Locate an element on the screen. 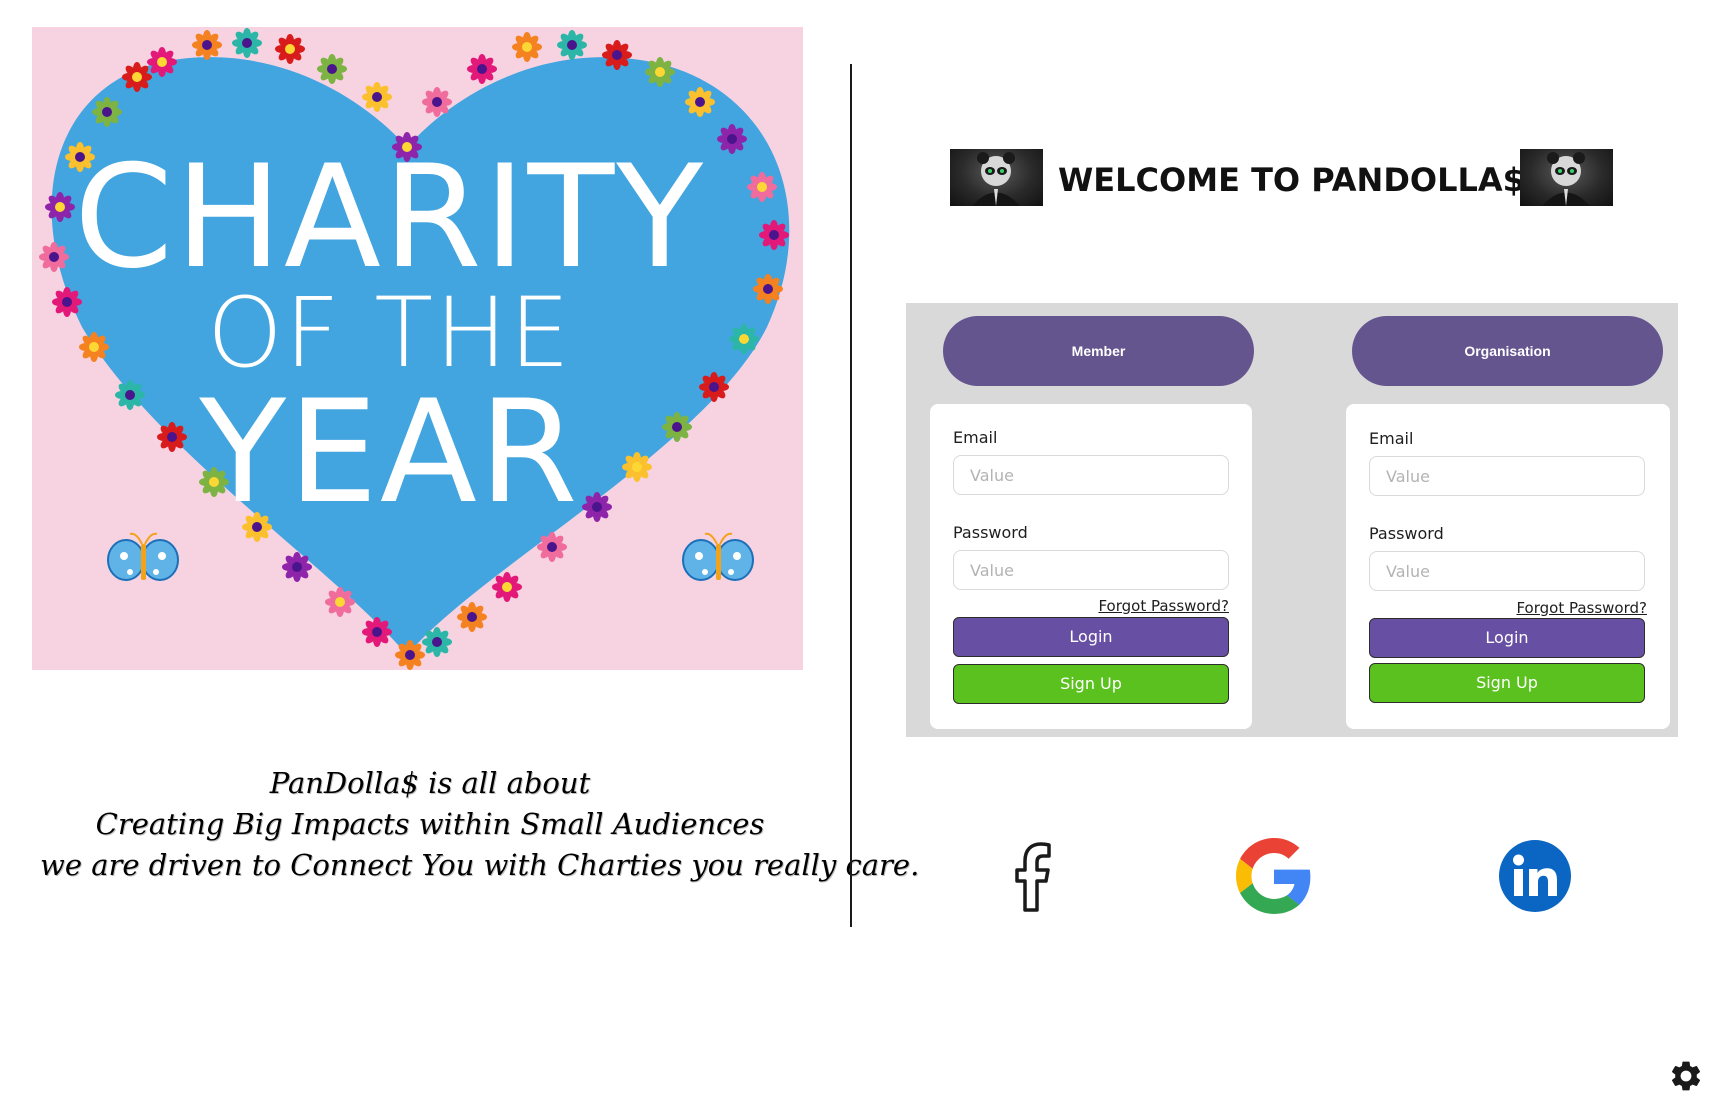 This screenshot has height=1117, width=1728. organisation-login-button: Login is located at coordinates (1507, 638).